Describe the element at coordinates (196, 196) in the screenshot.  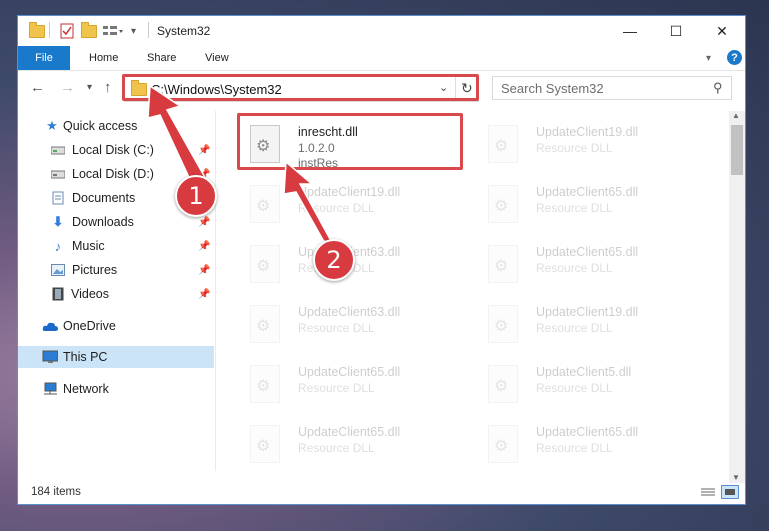
I see `step-1-badge: 1` at that location.